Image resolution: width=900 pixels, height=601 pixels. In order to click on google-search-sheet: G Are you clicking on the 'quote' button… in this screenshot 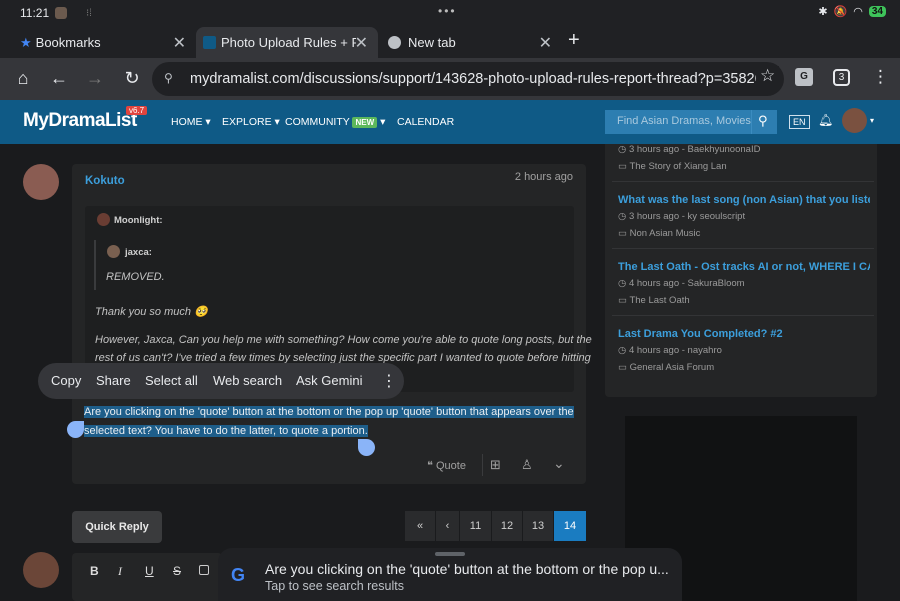, I will do `click(450, 574)`.